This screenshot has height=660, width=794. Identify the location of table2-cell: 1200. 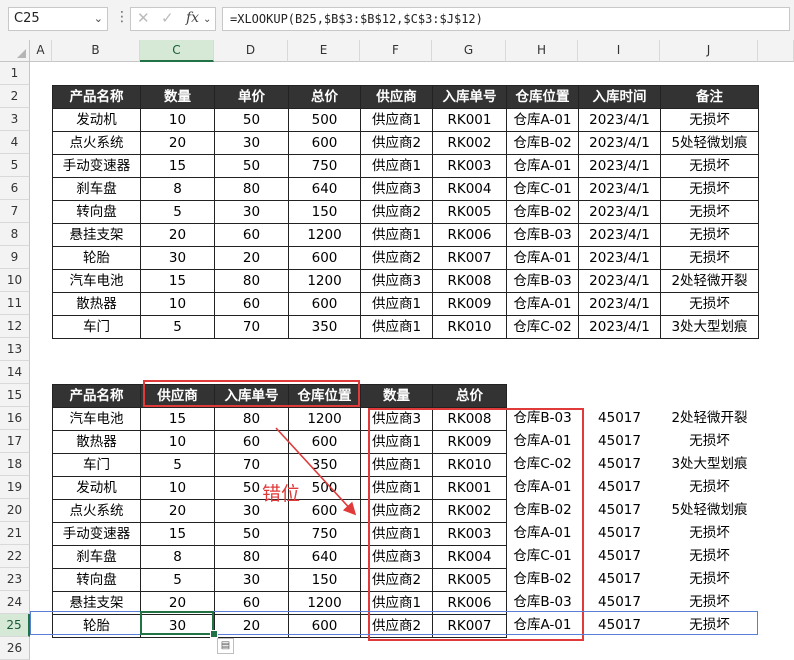
(324, 603).